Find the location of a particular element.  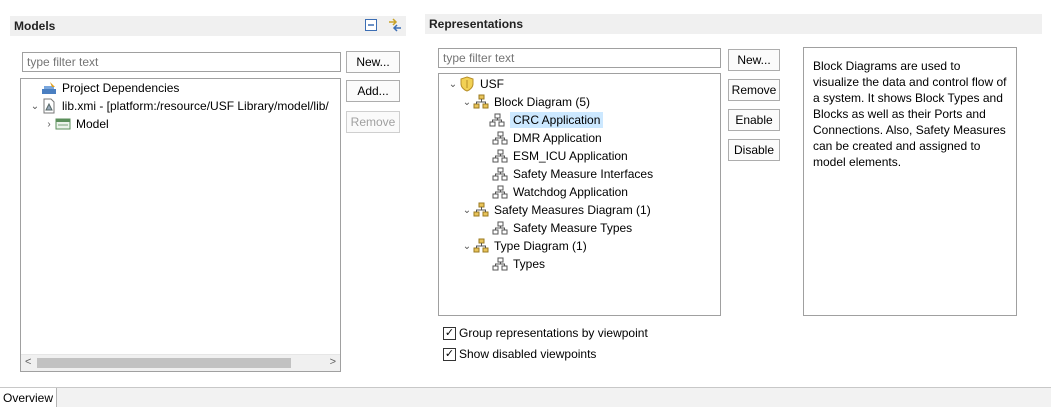

tree-item-label: Project Dependencies is located at coordinates (121, 88).